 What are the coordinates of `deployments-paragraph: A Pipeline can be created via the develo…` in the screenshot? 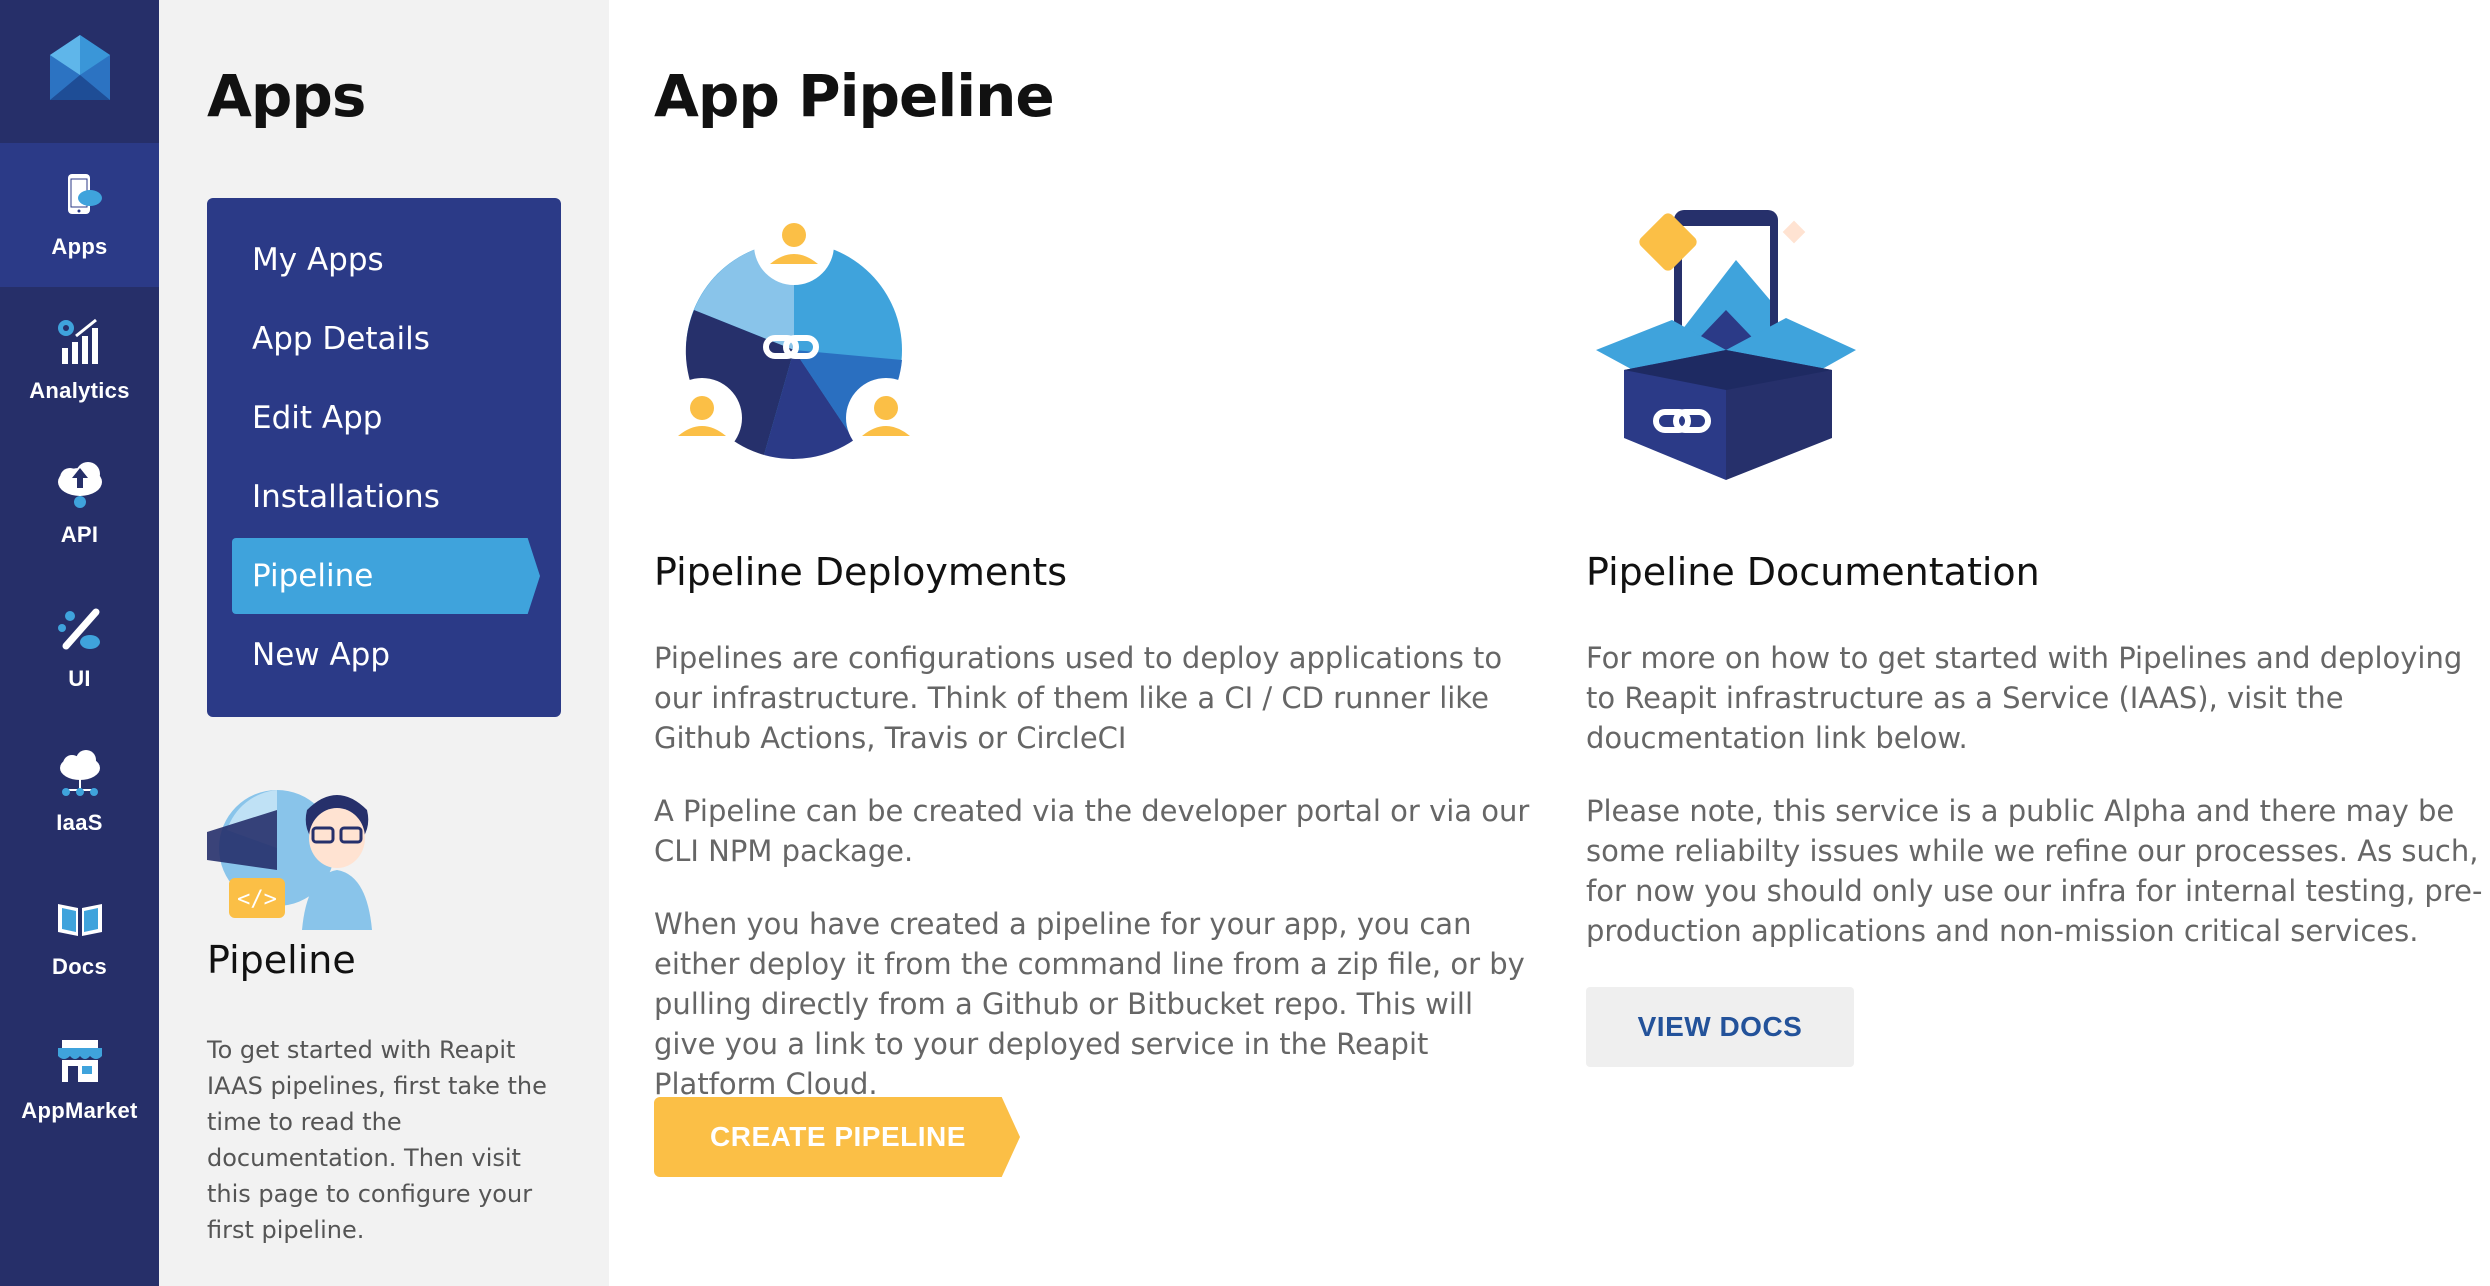 It's located at (1092, 831).